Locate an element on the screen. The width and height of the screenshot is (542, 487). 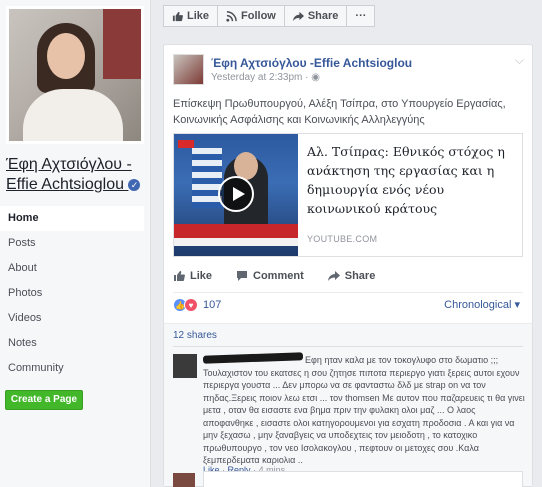
play-icon is located at coordinates (236, 194).